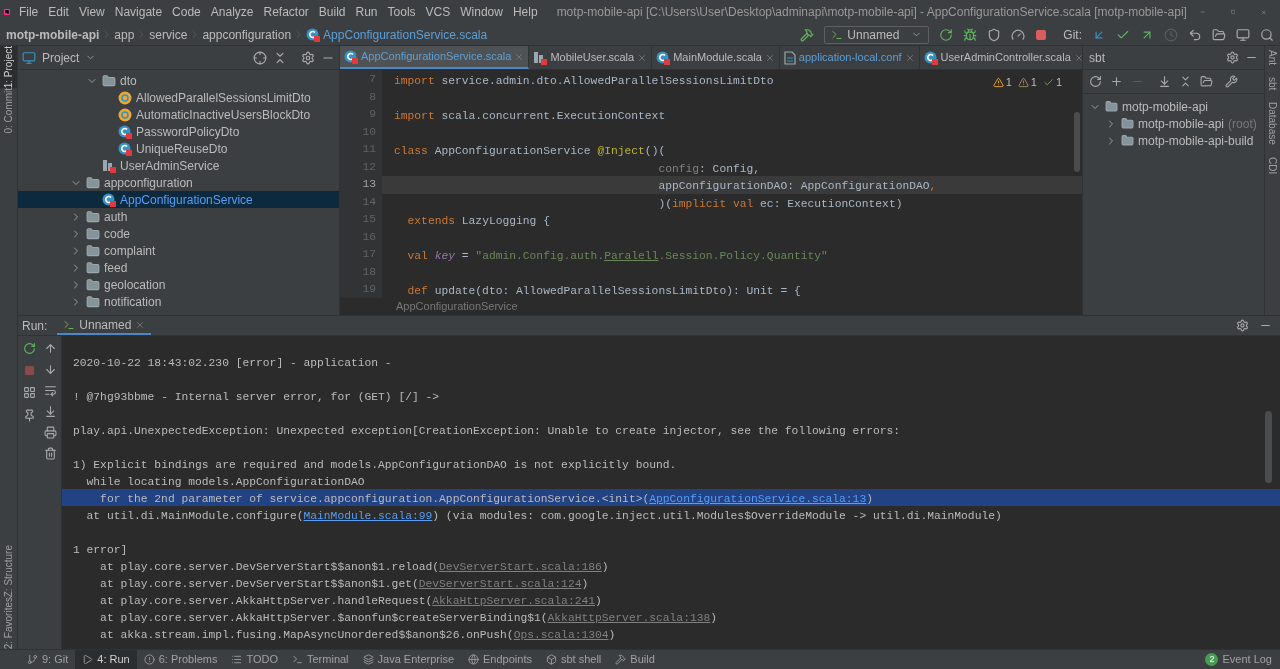 This screenshot has width=1280, height=669. Describe the element at coordinates (408, 659) in the screenshot. I see `tool-window-button: Java Enterprise` at that location.